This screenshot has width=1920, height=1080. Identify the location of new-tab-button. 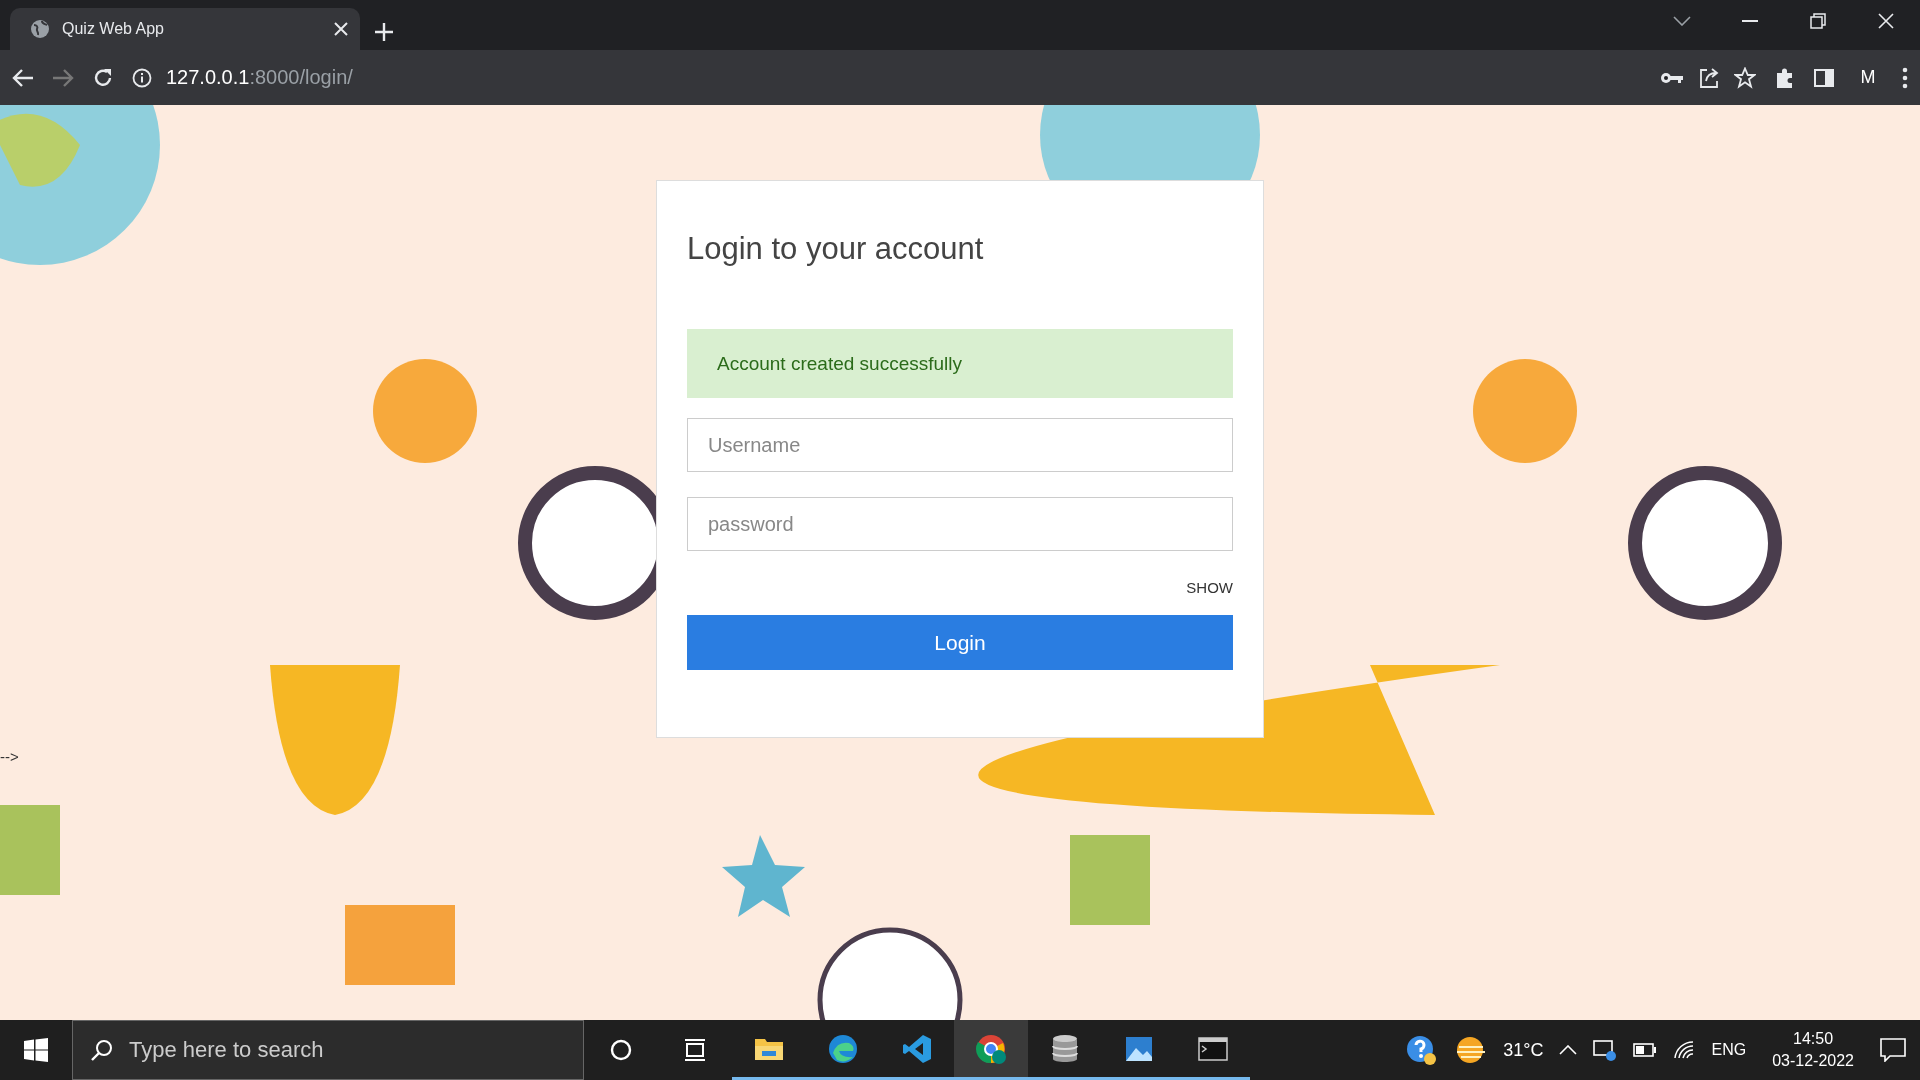
(384, 32).